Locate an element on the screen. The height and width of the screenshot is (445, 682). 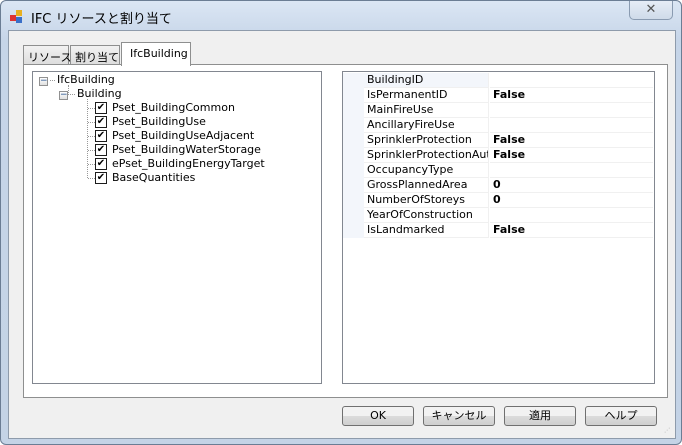
property-name: SprinklerProtection is located at coordinates (426, 140).